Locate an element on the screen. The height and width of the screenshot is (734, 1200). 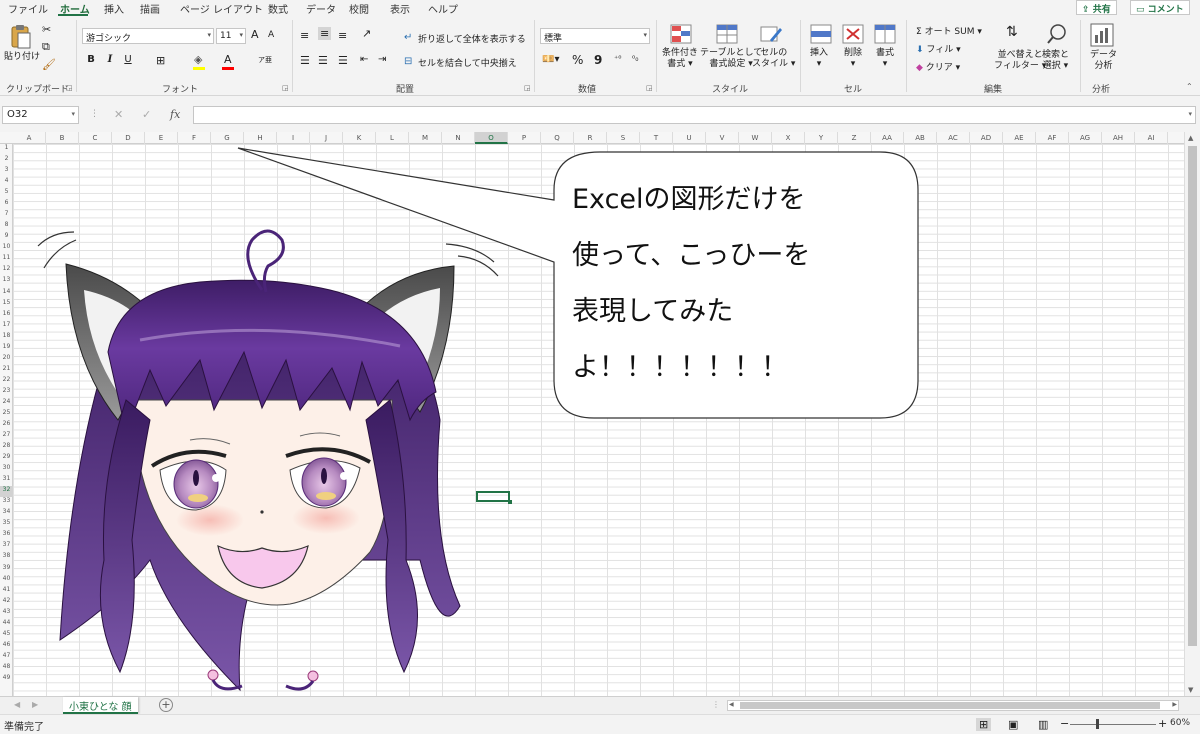
zoom-out-icon: − is located at coordinates (1064, 723).